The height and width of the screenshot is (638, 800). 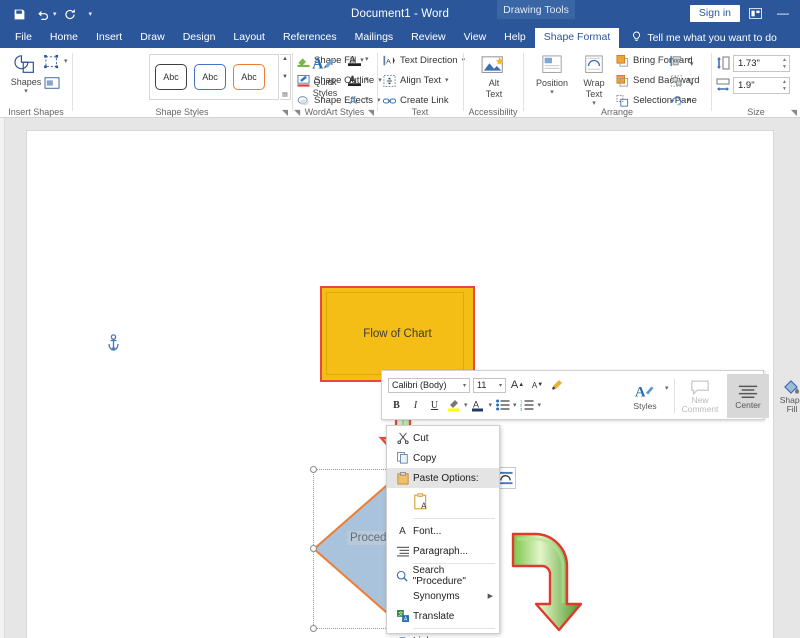 I want to click on font-name-combobox: Calibri (Body) ▾, so click(x=429, y=385).